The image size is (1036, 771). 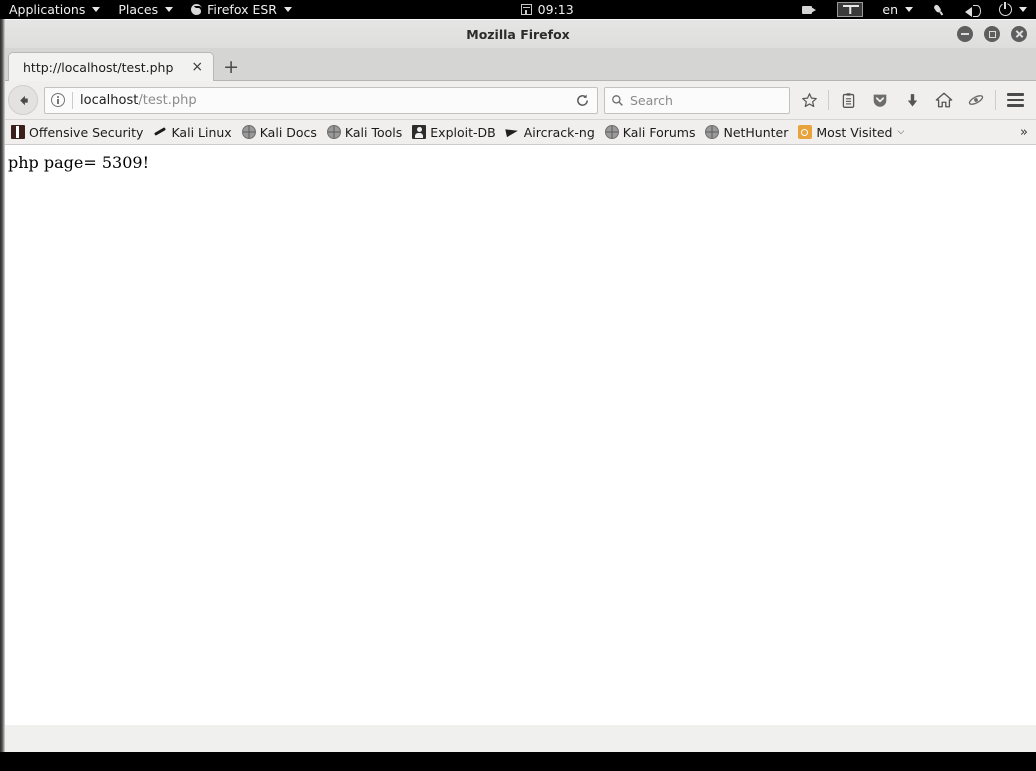 What do you see at coordinates (850, 9) in the screenshot?
I see `workspace-switcher` at bounding box center [850, 9].